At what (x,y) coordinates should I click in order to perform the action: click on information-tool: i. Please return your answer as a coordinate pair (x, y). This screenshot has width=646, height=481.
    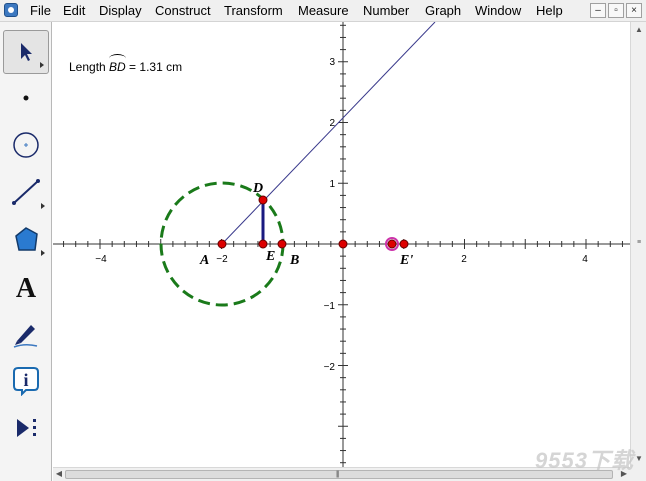
    Looking at the image, I should click on (26, 381).